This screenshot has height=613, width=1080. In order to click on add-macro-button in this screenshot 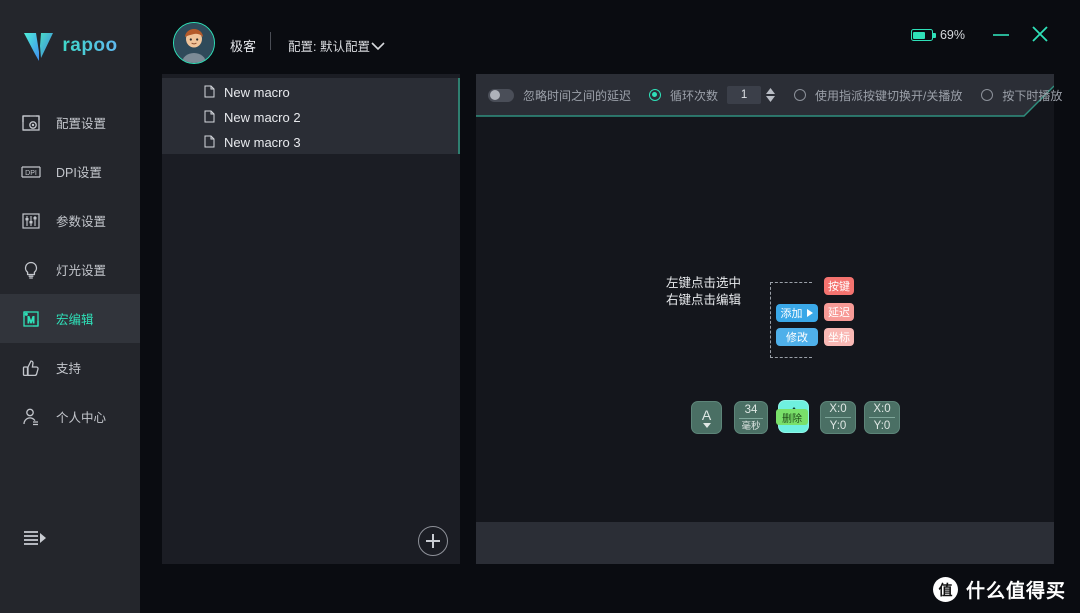, I will do `click(433, 541)`.